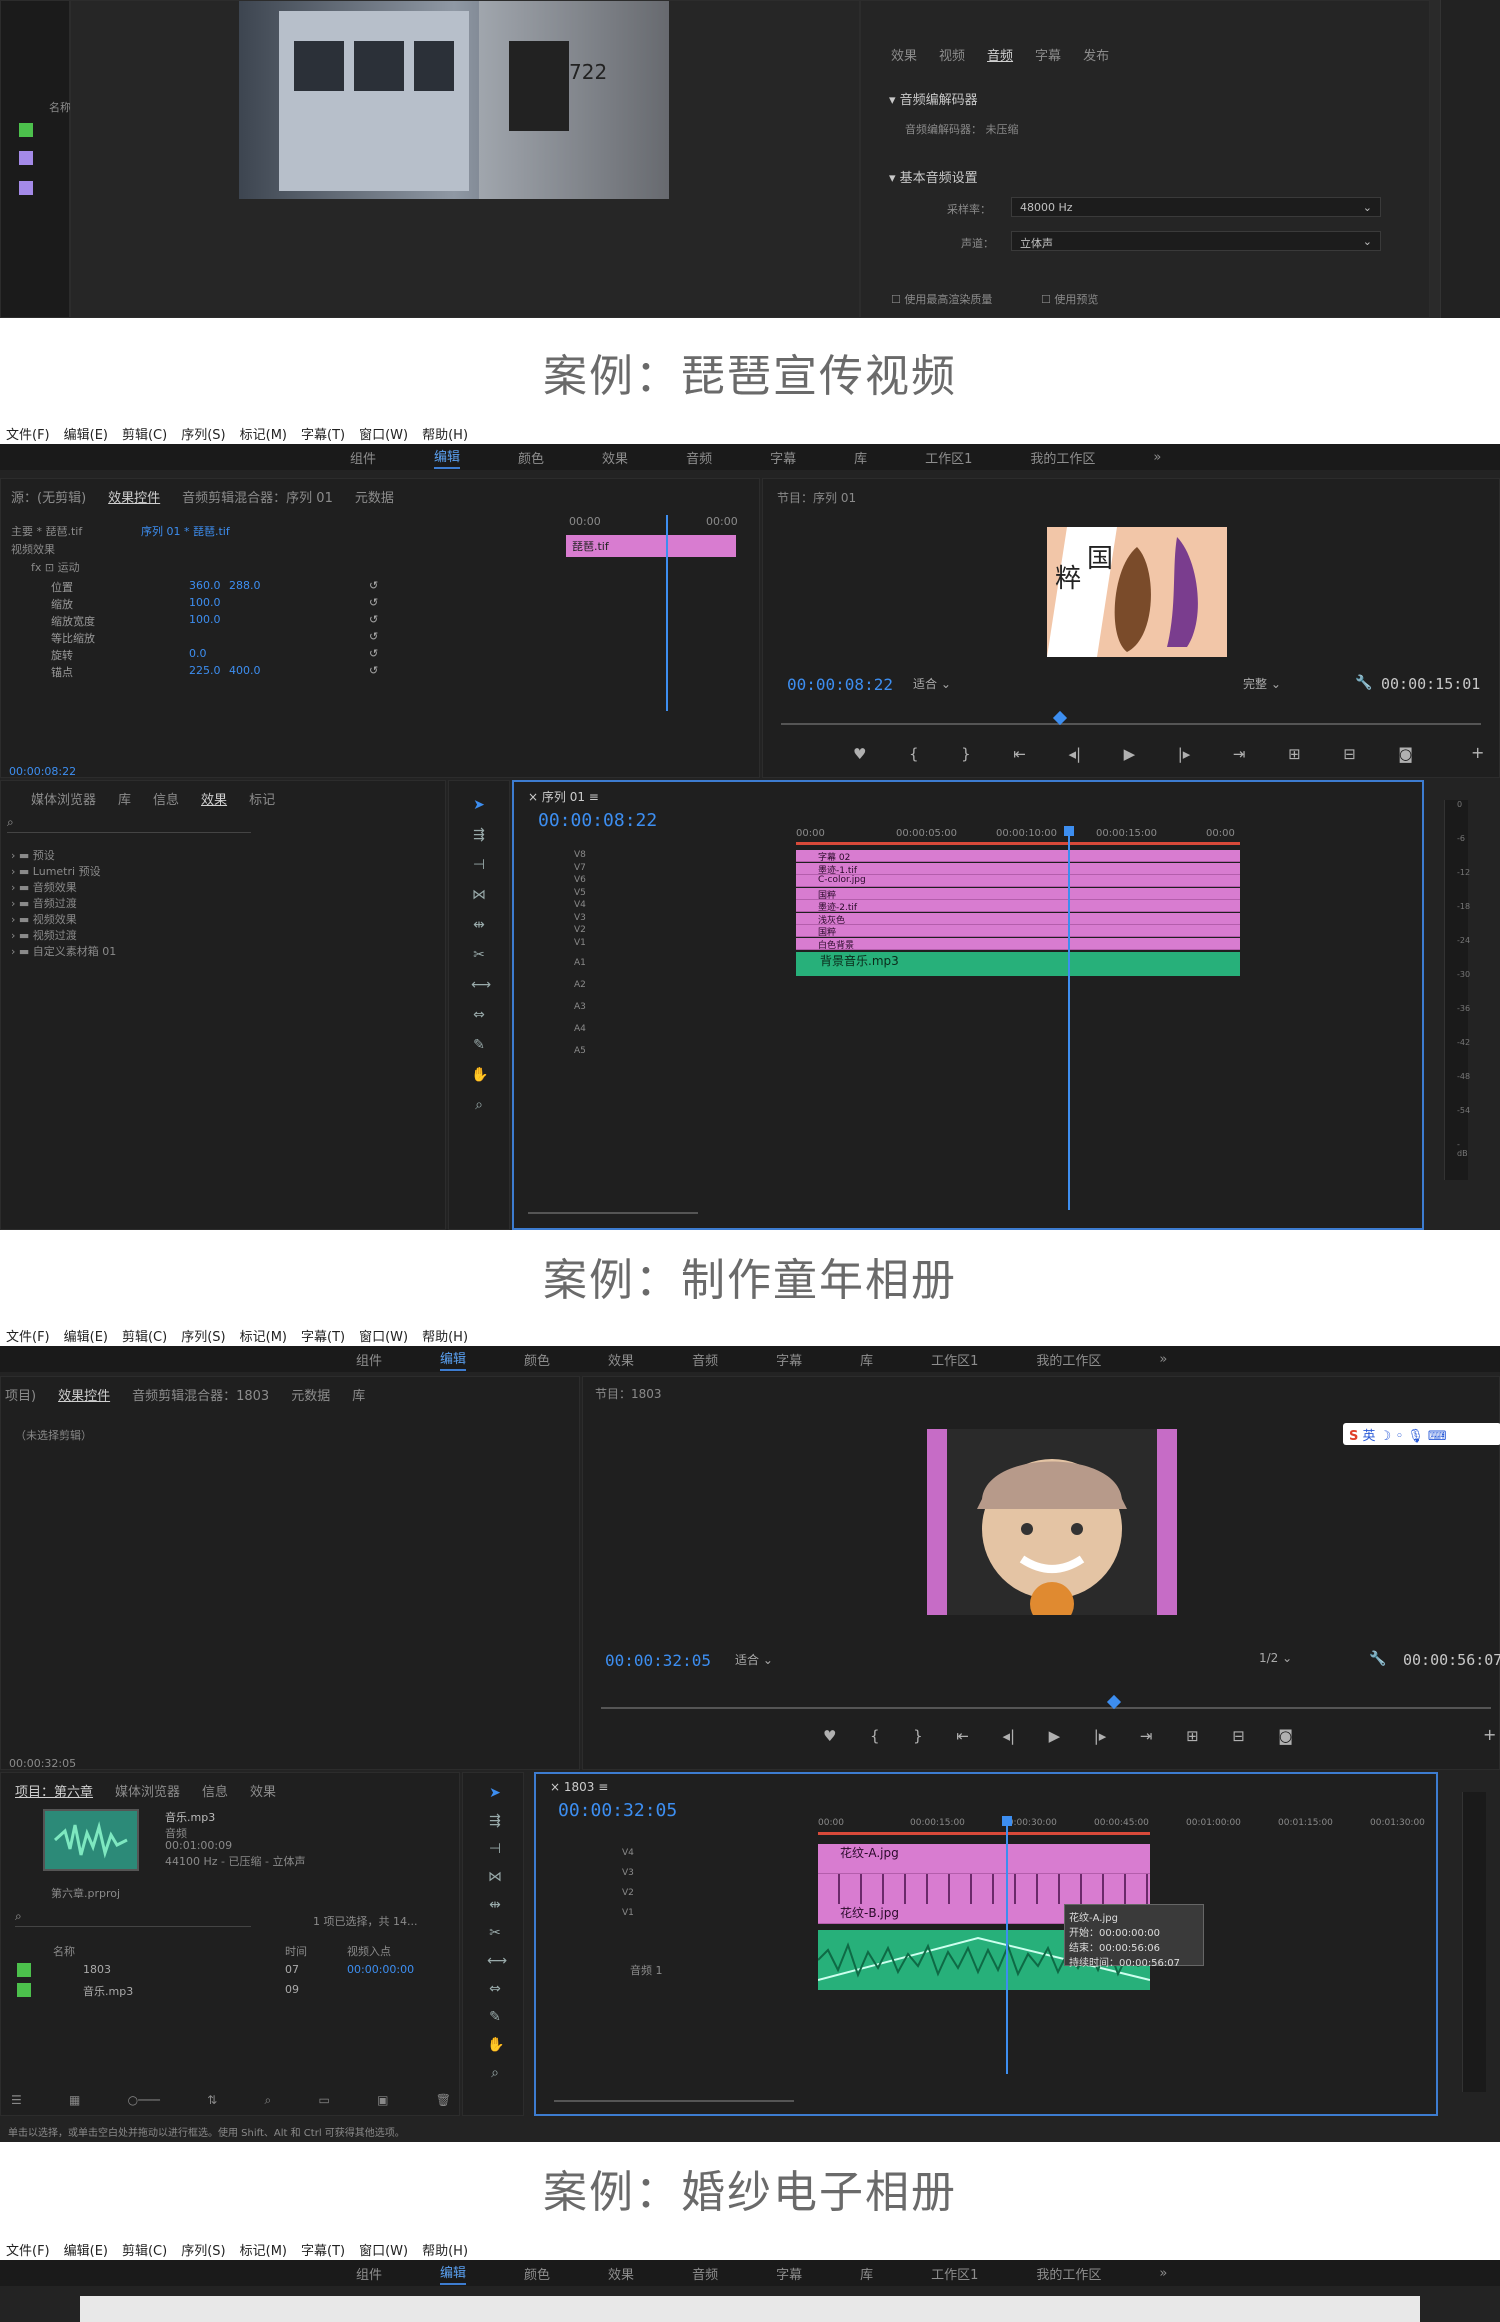 The image size is (1500, 2322). Describe the element at coordinates (1019, 754) in the screenshot. I see `go-to-in-icon: ⇤` at that location.